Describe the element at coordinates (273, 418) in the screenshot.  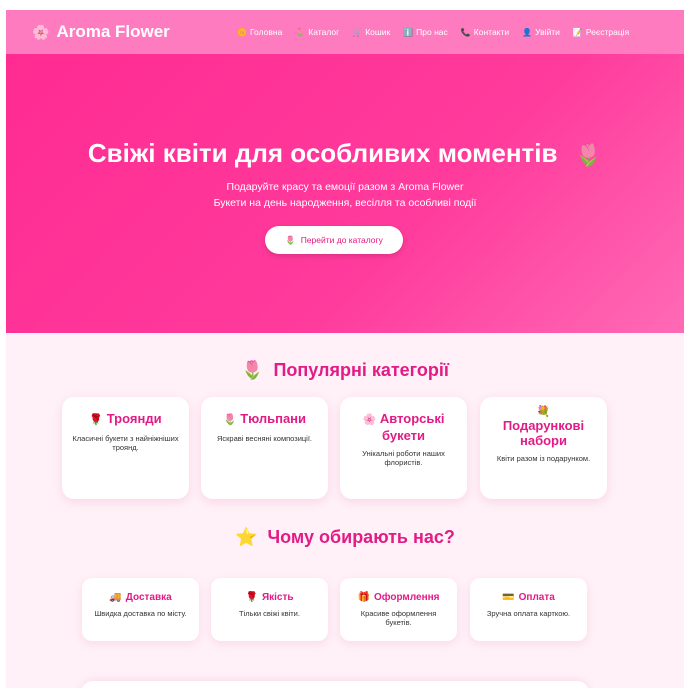
I see `category-title-text: Тюльпани` at that location.